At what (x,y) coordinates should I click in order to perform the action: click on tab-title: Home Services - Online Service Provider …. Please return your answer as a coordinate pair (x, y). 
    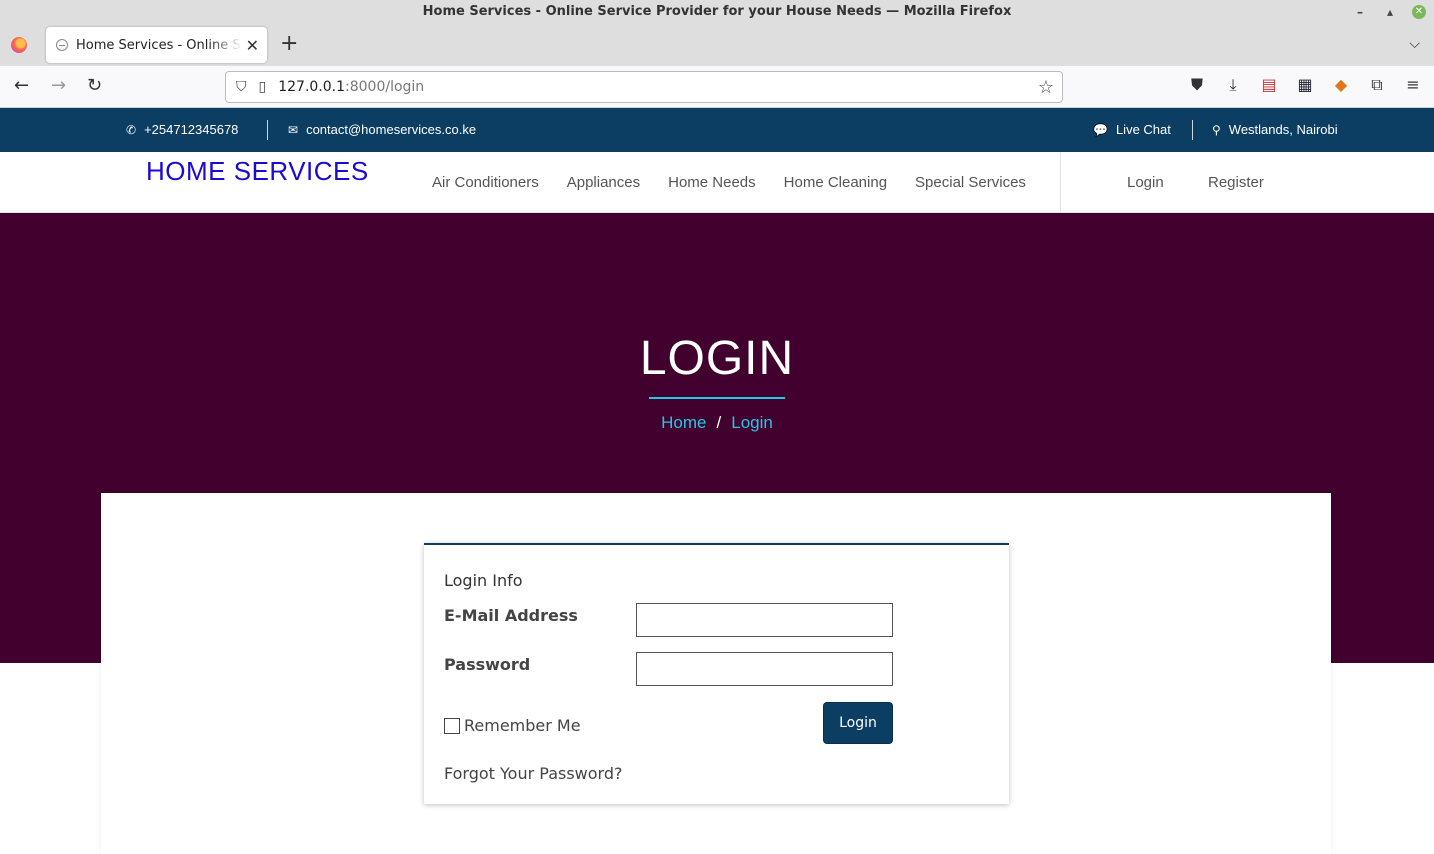
    Looking at the image, I should click on (159, 45).